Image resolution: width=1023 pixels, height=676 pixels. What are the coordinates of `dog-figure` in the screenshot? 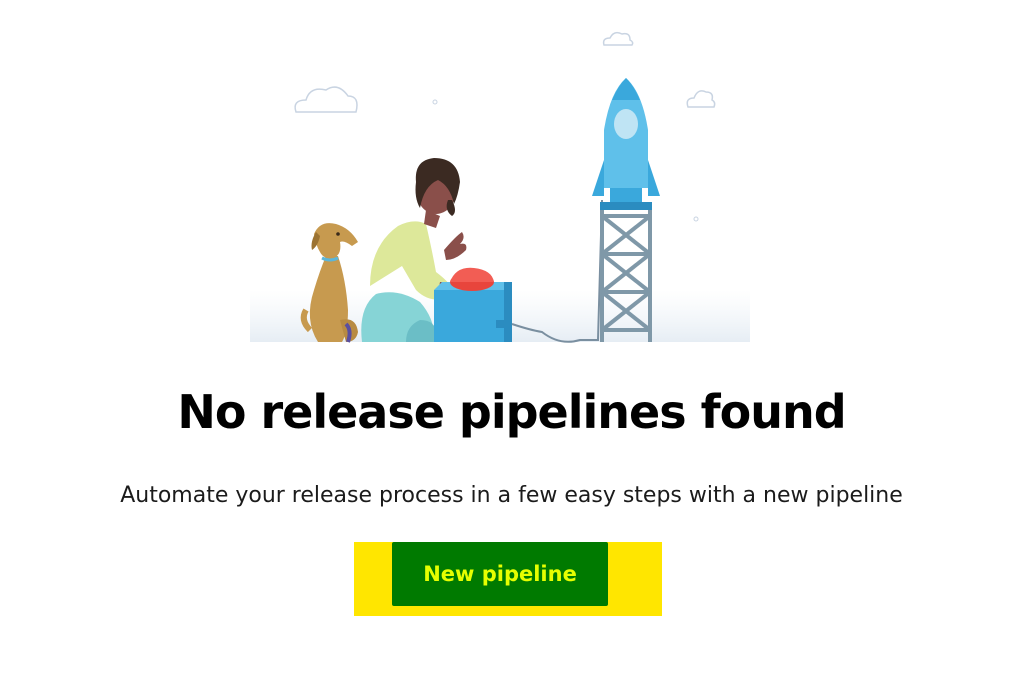 It's located at (329, 283).